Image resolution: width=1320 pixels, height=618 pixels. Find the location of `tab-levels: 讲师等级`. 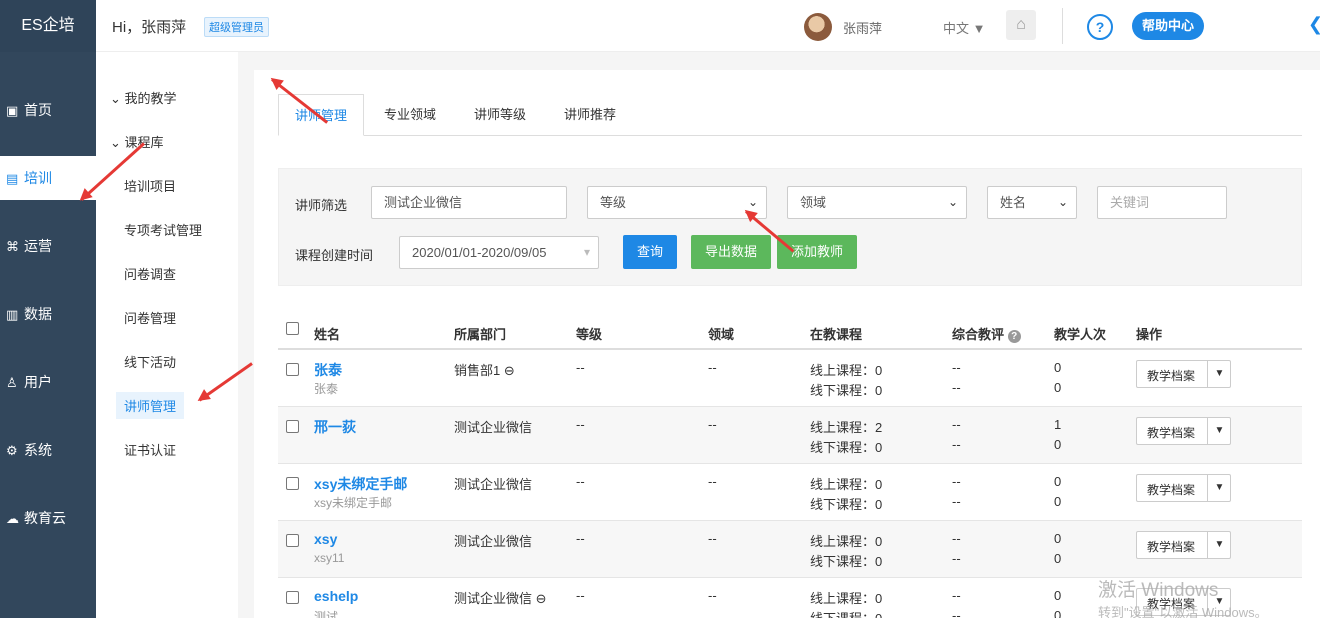

tab-levels: 讲师等级 is located at coordinates (500, 115).